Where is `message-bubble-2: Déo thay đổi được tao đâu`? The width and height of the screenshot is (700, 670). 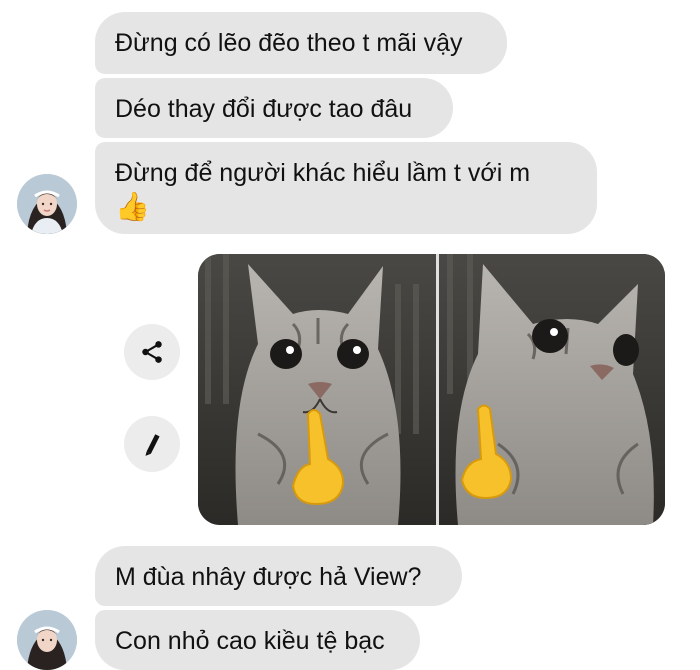 message-bubble-2: Déo thay đổi được tao đâu is located at coordinates (274, 108).